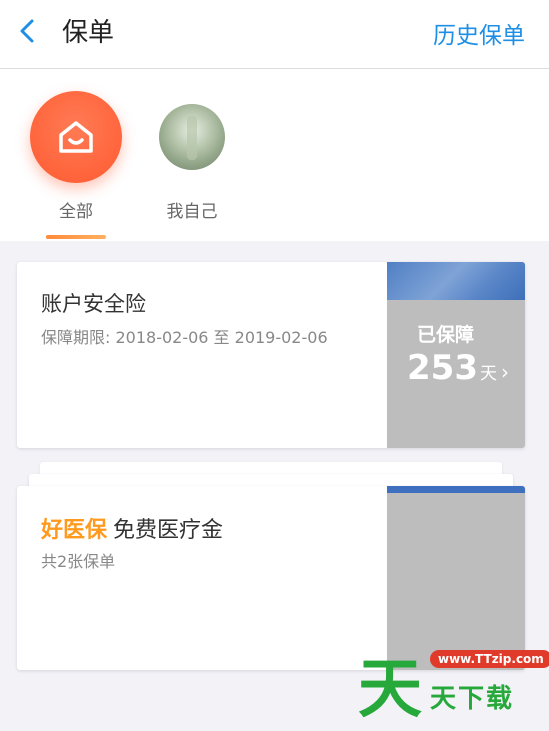 The image size is (549, 731). I want to click on history-policies-link: 历史保单, so click(479, 33).